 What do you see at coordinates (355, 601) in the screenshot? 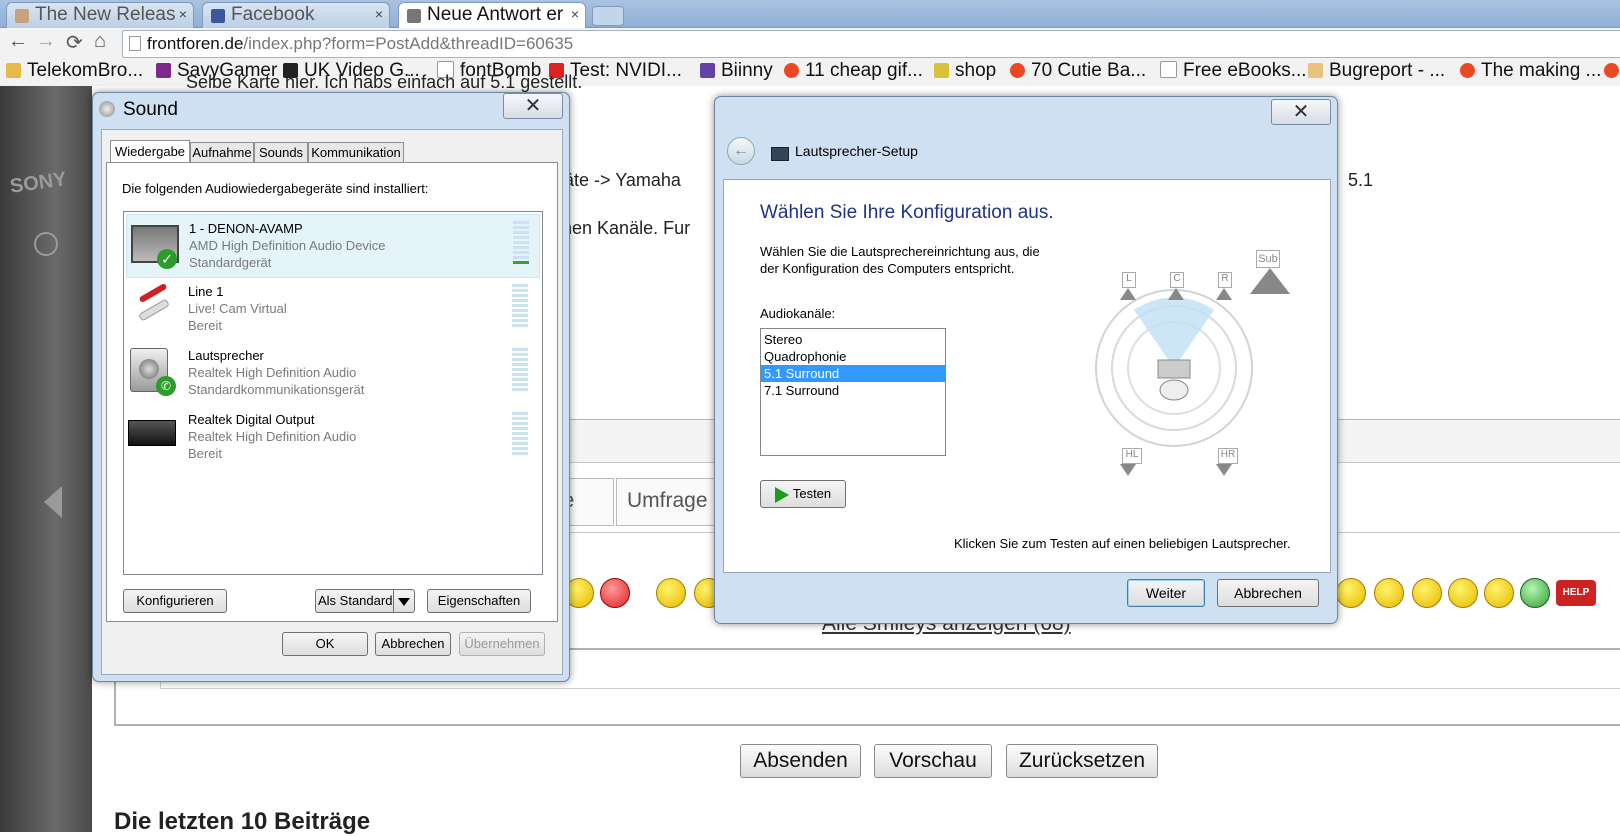
I see `set-default-button: Als Standard` at bounding box center [355, 601].